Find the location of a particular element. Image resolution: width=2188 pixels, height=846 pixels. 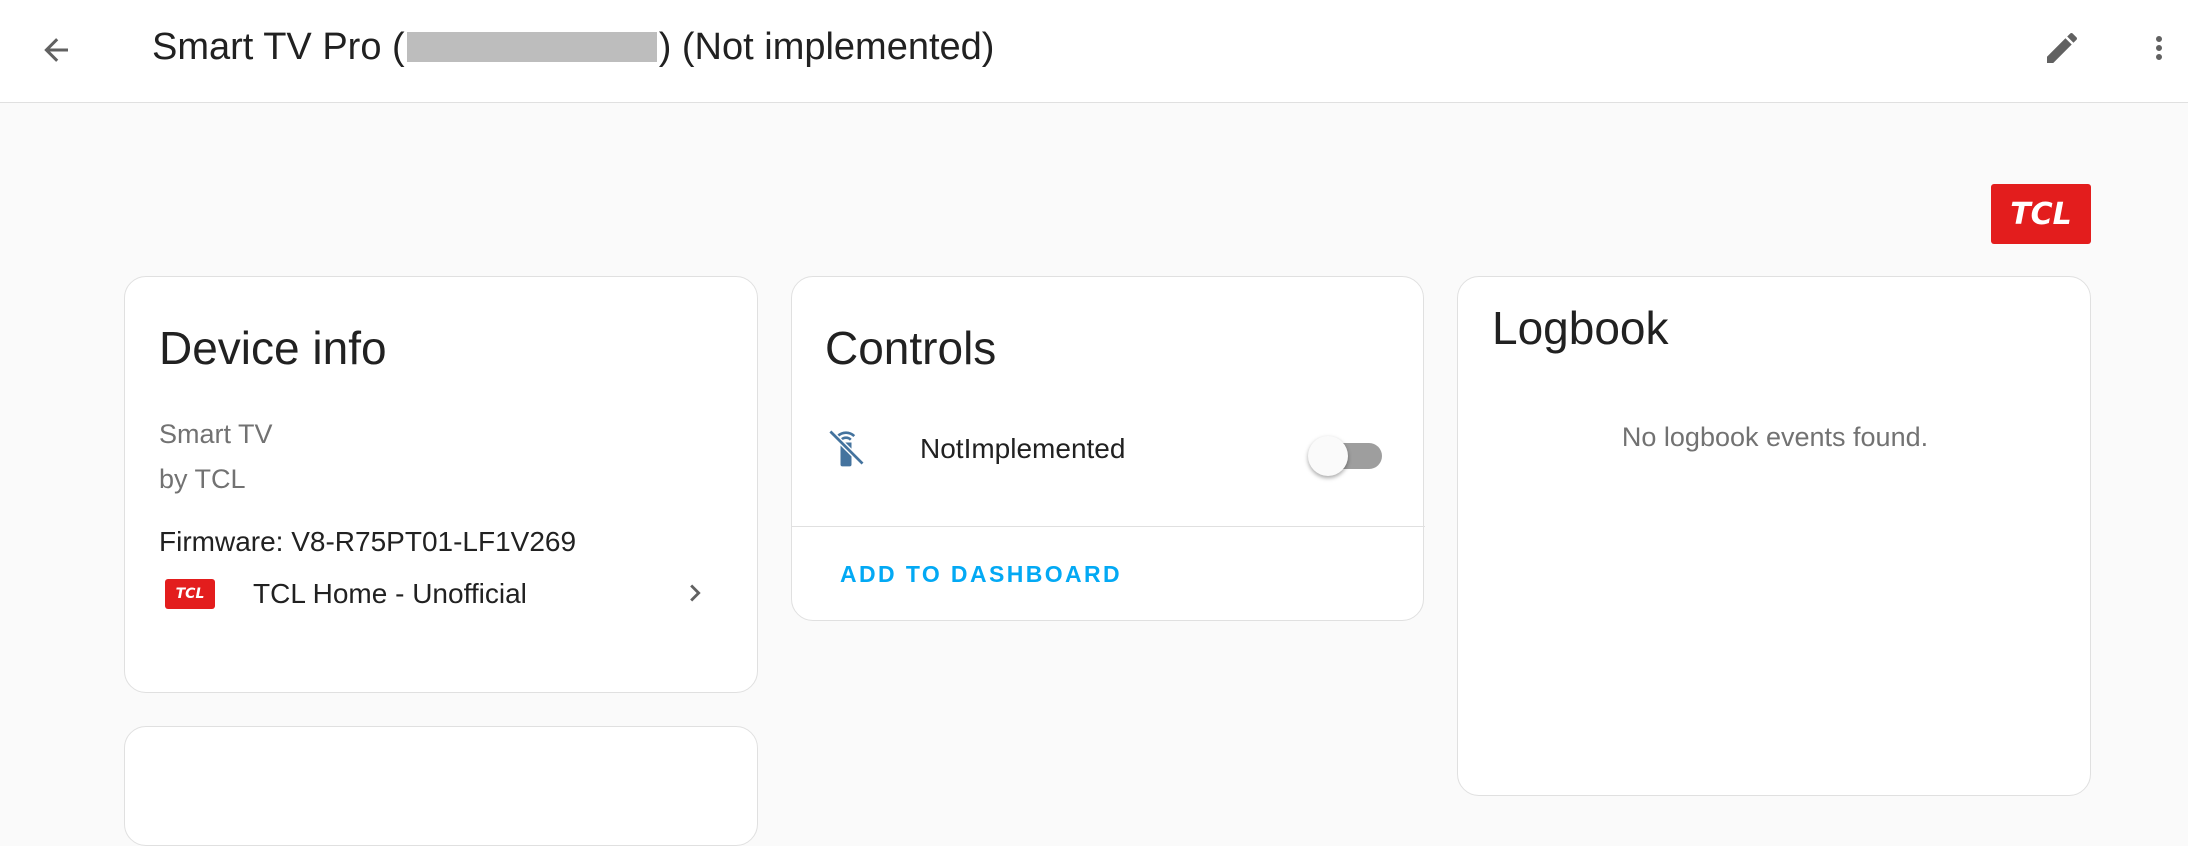

integration-link is located at coordinates (442, 643).